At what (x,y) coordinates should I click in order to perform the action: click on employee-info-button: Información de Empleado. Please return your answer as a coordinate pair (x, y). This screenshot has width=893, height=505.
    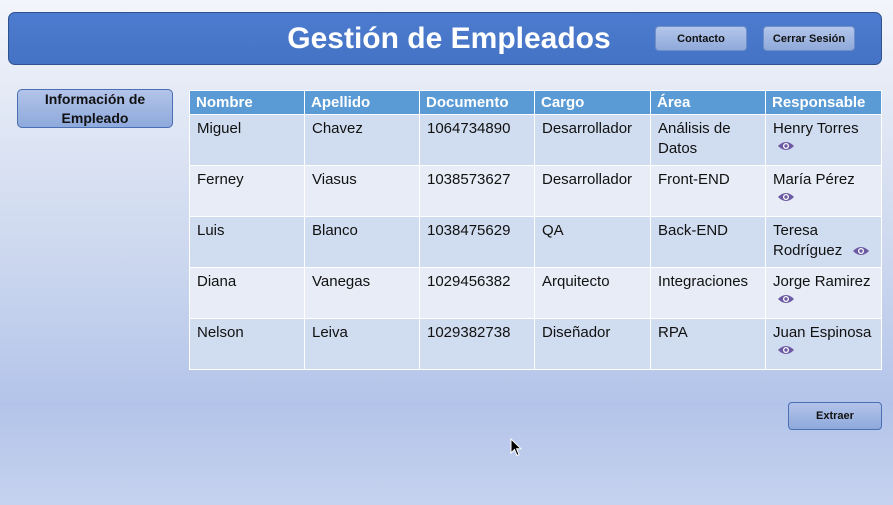
    Looking at the image, I should click on (95, 108).